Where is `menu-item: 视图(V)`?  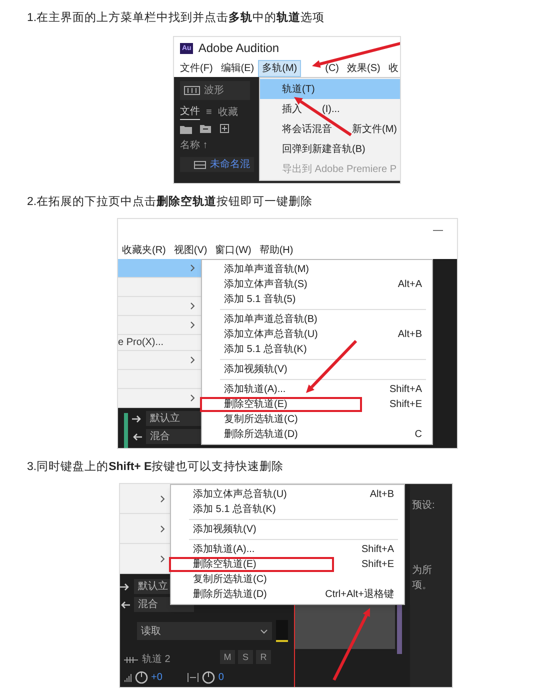 menu-item: 视图(V) is located at coordinates (191, 250).